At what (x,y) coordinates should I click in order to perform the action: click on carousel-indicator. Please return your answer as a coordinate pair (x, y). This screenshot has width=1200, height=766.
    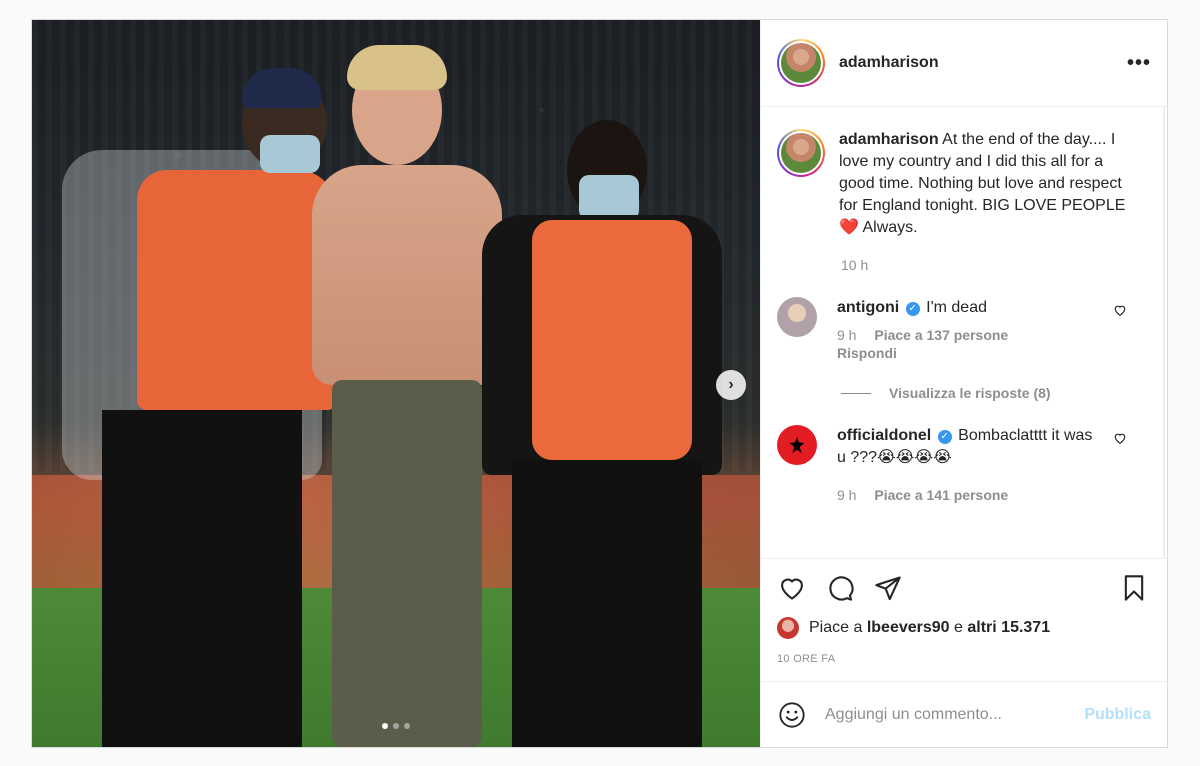
    Looking at the image, I should click on (396, 726).